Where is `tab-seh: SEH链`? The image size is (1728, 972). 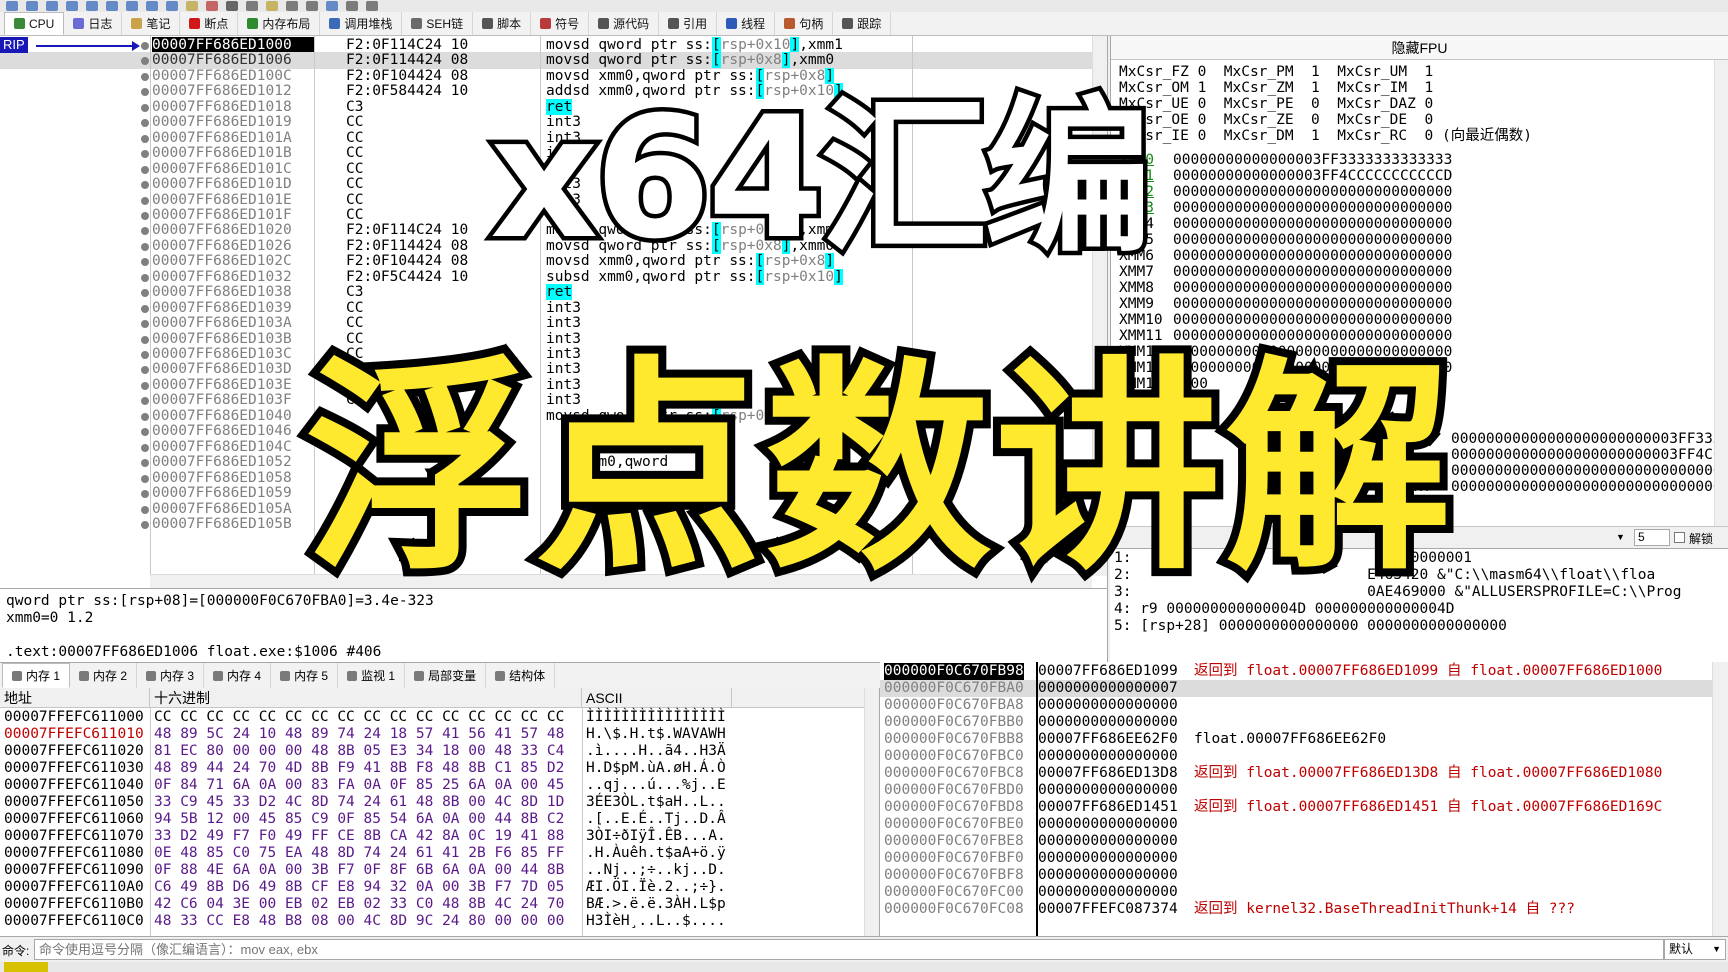
tab-seh: SEH链 is located at coordinates (438, 23).